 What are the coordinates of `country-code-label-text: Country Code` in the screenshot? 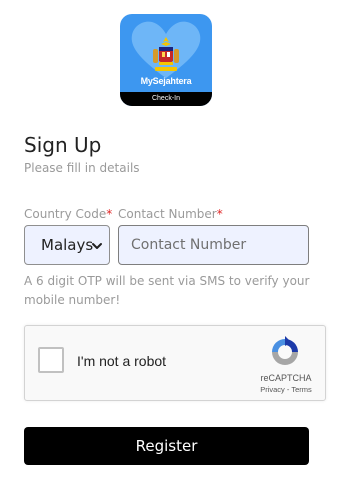 It's located at (65, 214).